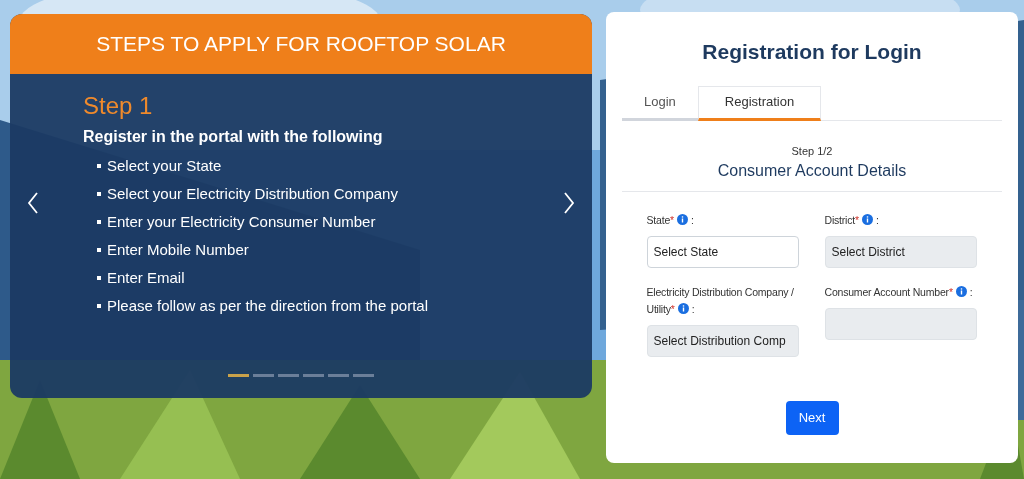 This screenshot has height=479, width=1024. I want to click on field-label: Electricity Distribution Company / Utility* :, so click(720, 301).